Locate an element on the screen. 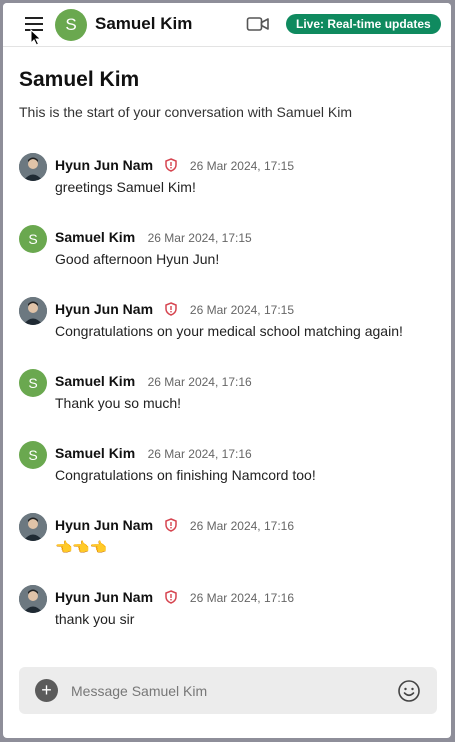 The width and height of the screenshot is (455, 742). mouse-cursor-icon is located at coordinates (36, 37).